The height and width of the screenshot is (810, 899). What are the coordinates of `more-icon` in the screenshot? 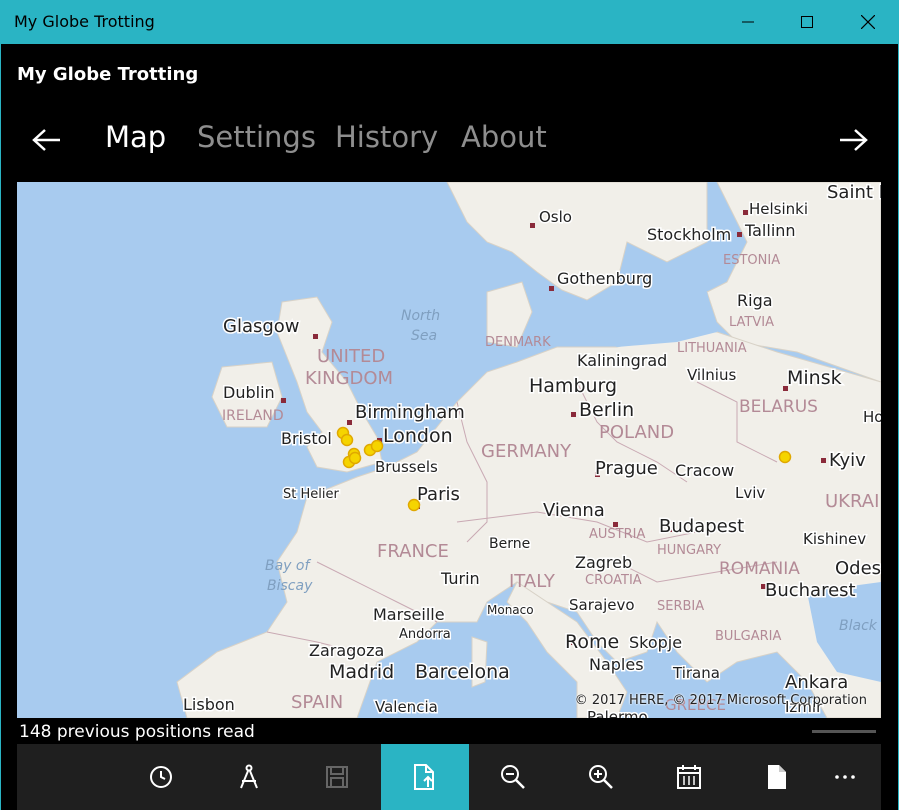 It's located at (845, 777).